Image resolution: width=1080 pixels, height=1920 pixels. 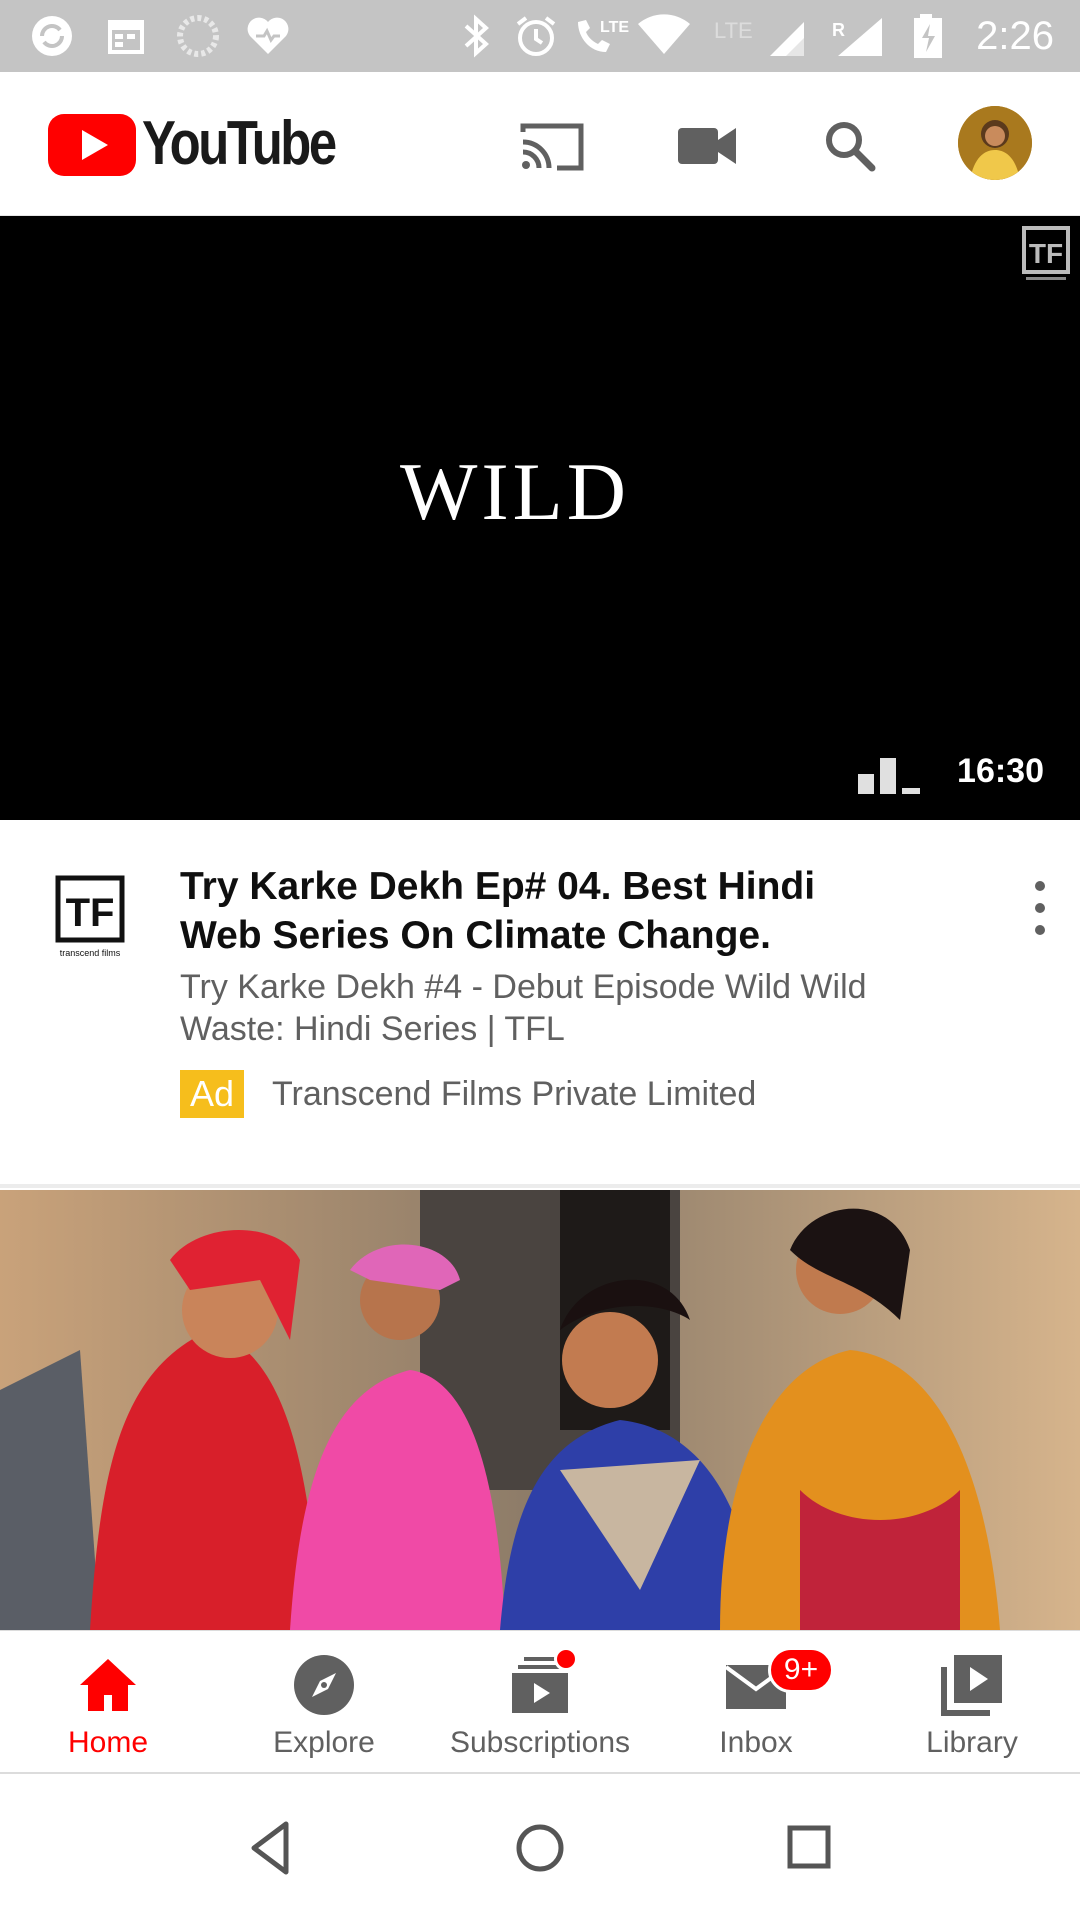 What do you see at coordinates (664, 34) in the screenshot?
I see `wifi-icon` at bounding box center [664, 34].